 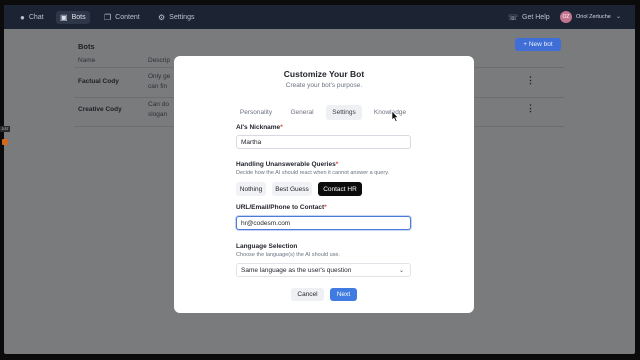 What do you see at coordinates (323, 142) in the screenshot?
I see `nickname-input: Martha` at bounding box center [323, 142].